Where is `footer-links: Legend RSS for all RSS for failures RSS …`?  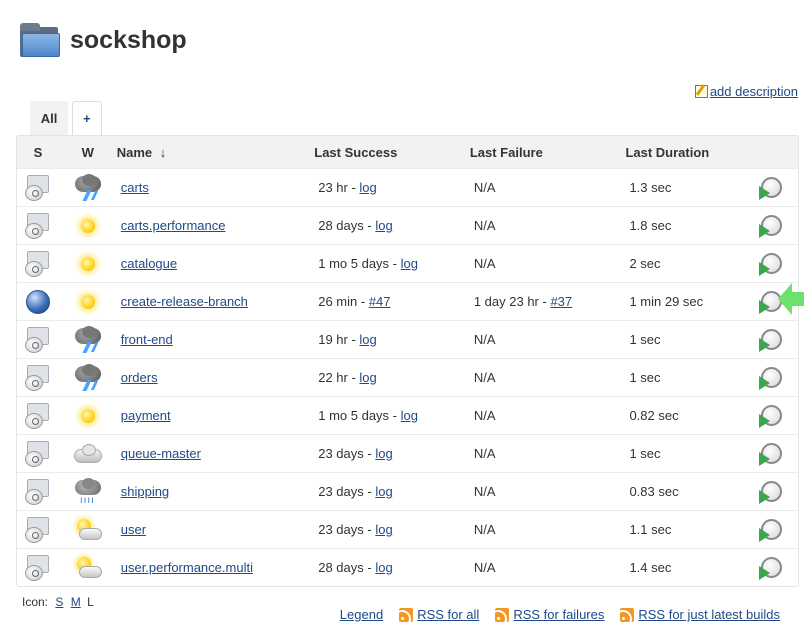 footer-links: Legend RSS for all RSS for failures RSS … is located at coordinates (552, 614).